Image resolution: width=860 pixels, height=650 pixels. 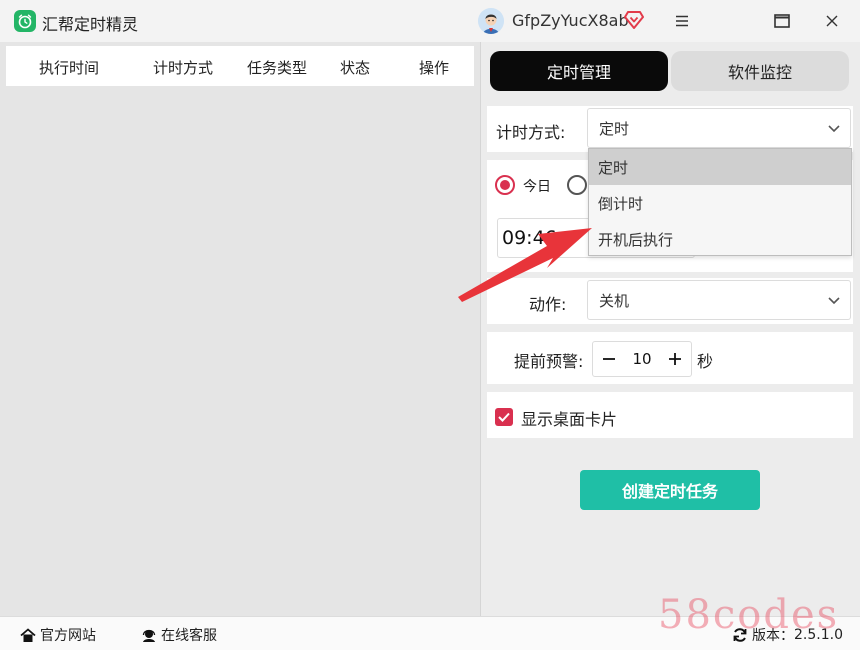 I want to click on headset-icon, so click(x=149, y=635).